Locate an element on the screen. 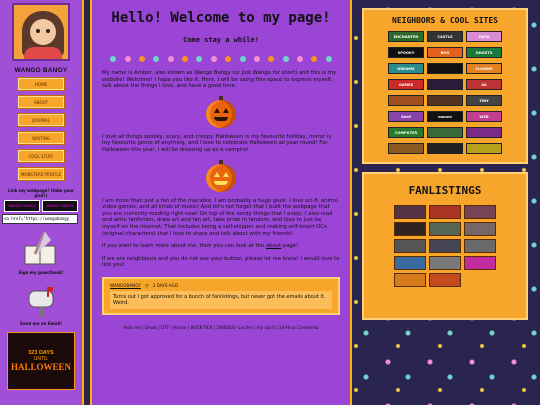  neighbor-button: ENCHANTED is located at coordinates (406, 36).